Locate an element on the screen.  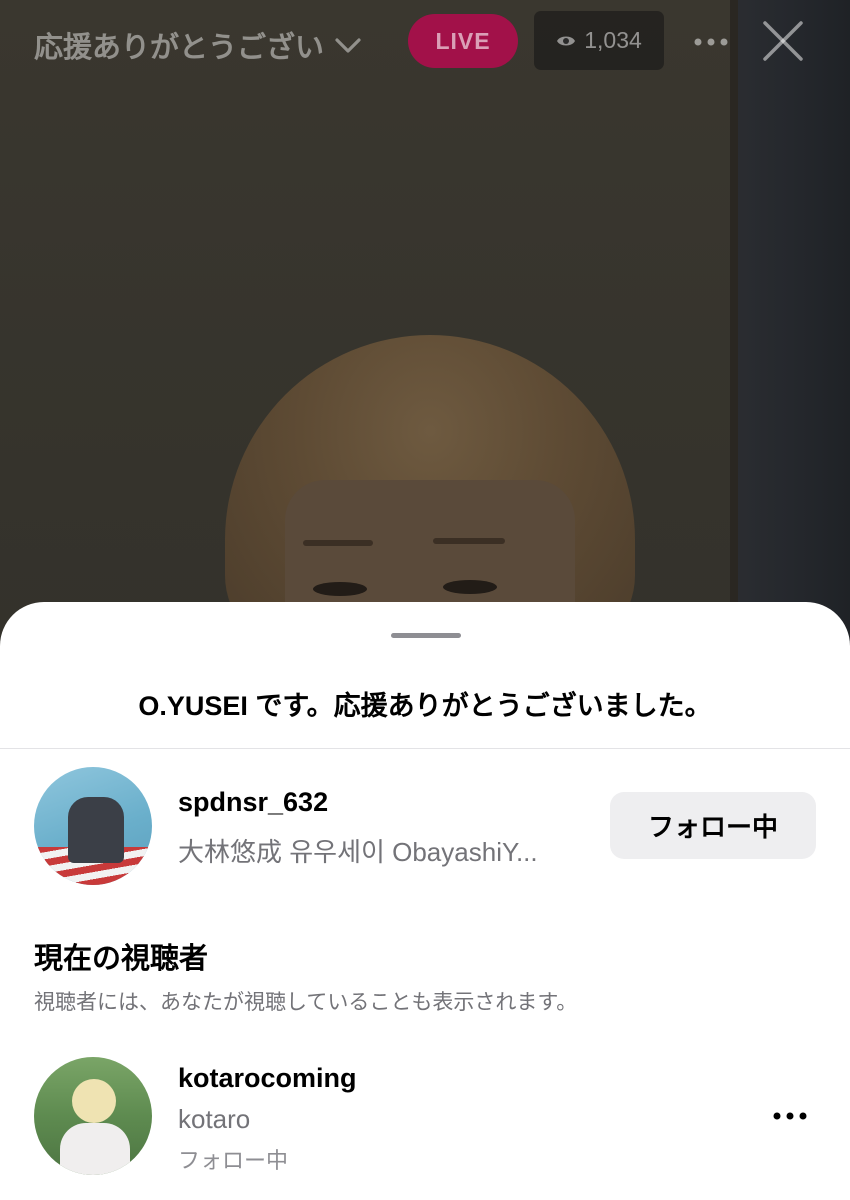
stream-title: 応援ありがとうござい is located at coordinates (179, 48).